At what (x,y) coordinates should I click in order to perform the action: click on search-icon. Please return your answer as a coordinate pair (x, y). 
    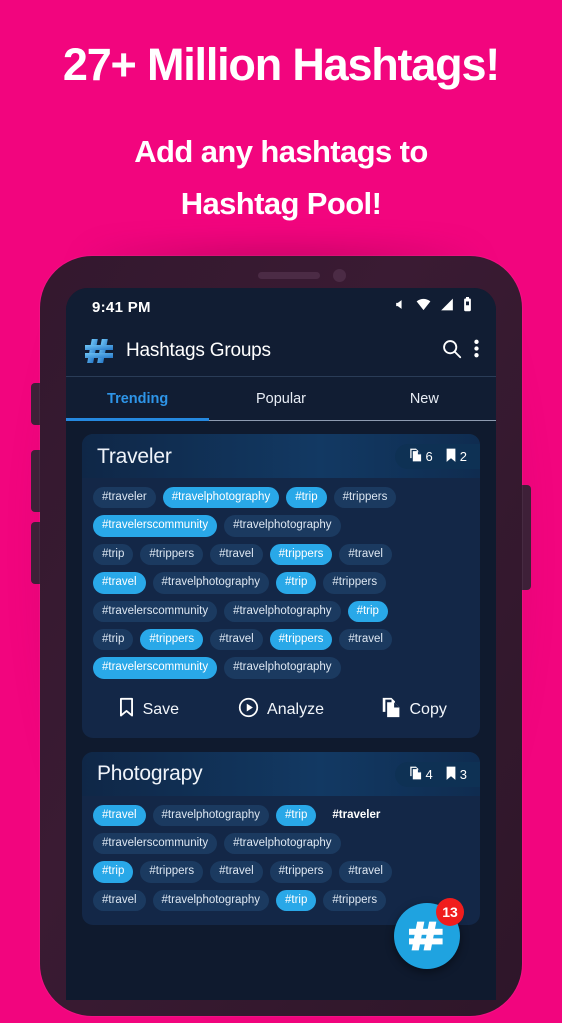
    Looking at the image, I should click on (451, 351).